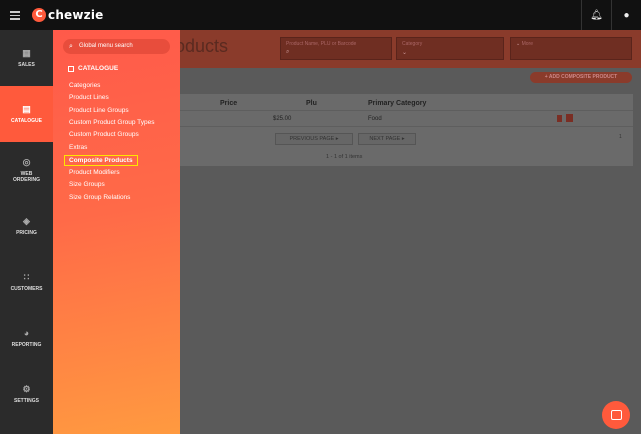 The height and width of the screenshot is (434, 641). Describe the element at coordinates (98, 68) in the screenshot. I see `menu-heading-label: CATALOGUE` at that location.